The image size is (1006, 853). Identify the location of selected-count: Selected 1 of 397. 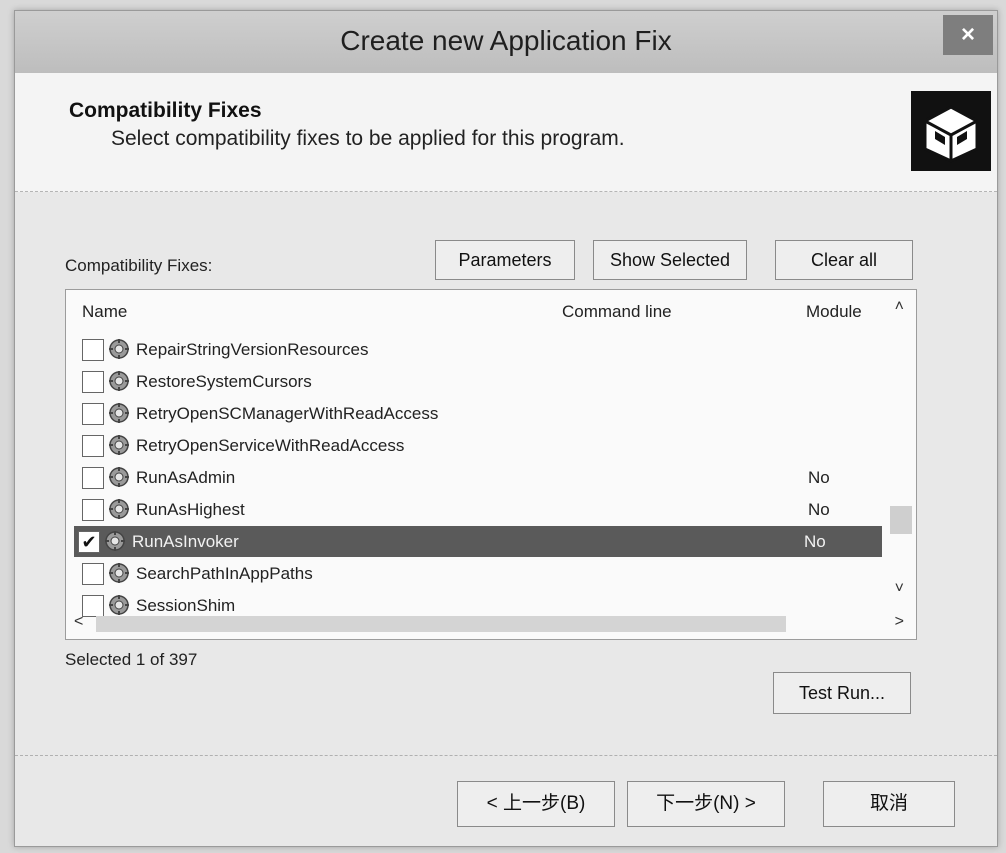
(131, 659).